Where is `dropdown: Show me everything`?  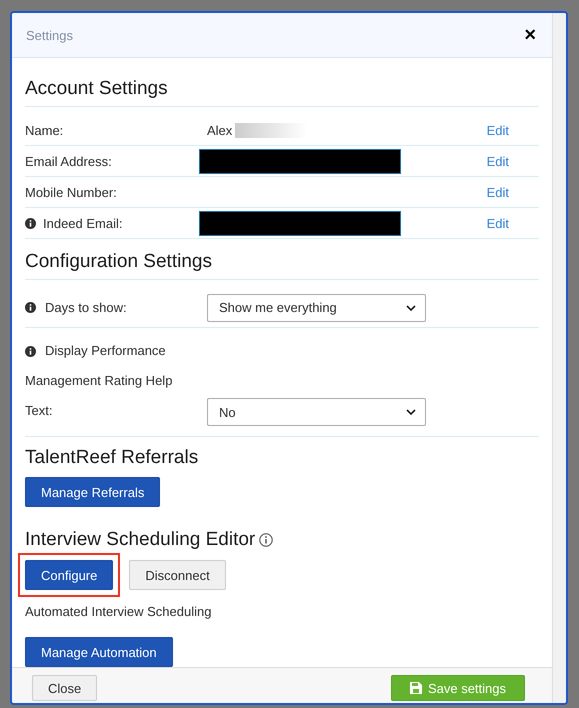
dropdown: Show me everything is located at coordinates (316, 308).